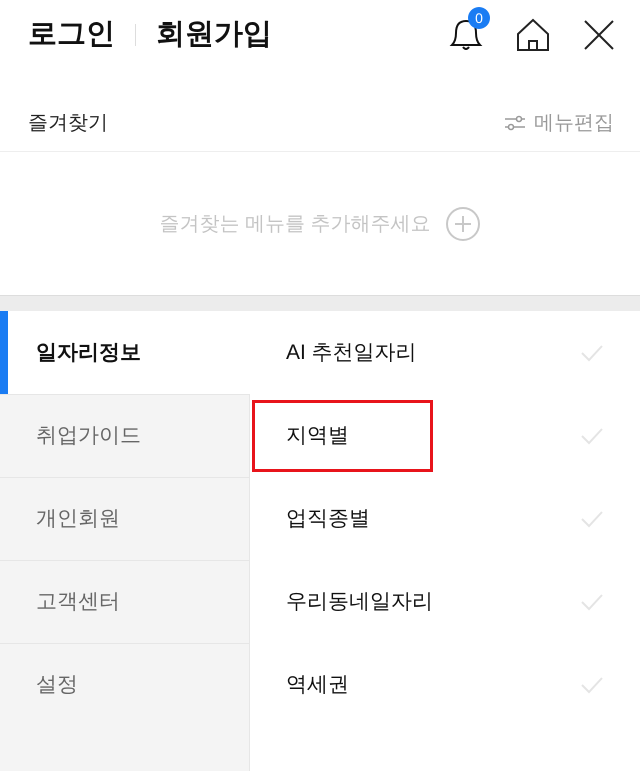 The height and width of the screenshot is (771, 640). I want to click on submenu-item: 우리동네일자리, so click(359, 602).